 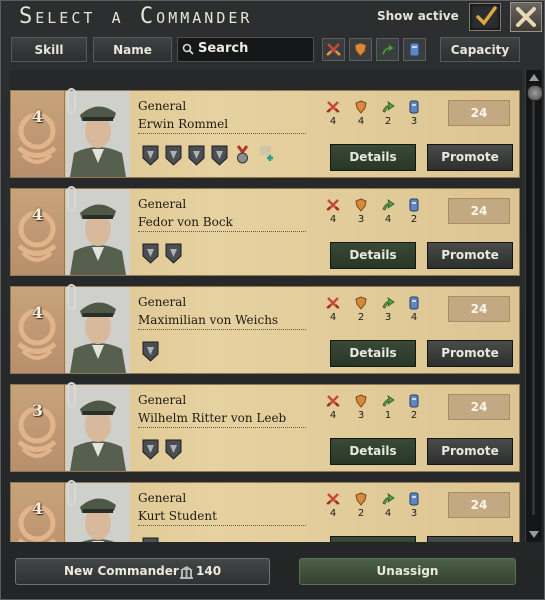 I want to click on political-power-icon, so click(x=186, y=572).